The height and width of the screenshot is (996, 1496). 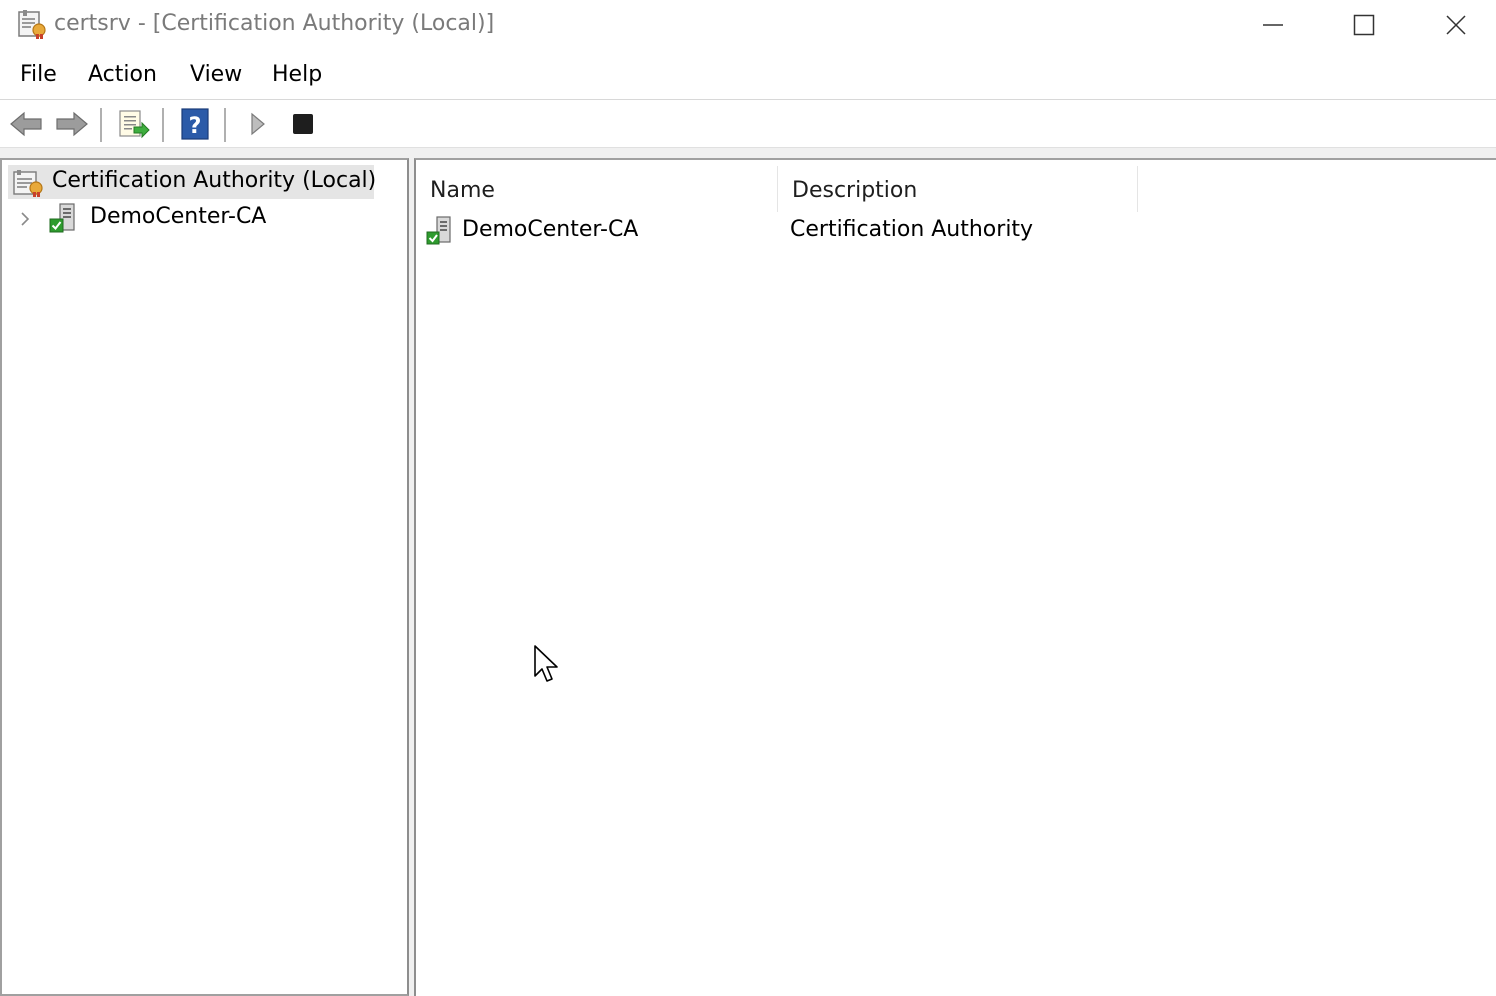 What do you see at coordinates (597, 189) in the screenshot?
I see `column-header-name: Name` at bounding box center [597, 189].